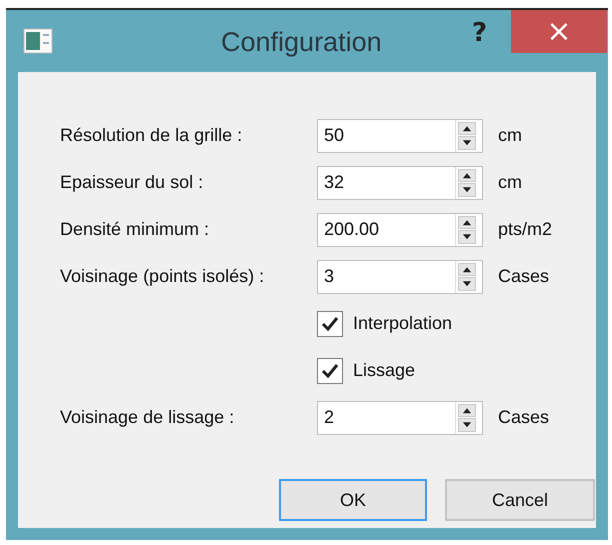 This screenshot has width=612, height=545. I want to click on field-label: Voisinage de lissage :, so click(148, 417).